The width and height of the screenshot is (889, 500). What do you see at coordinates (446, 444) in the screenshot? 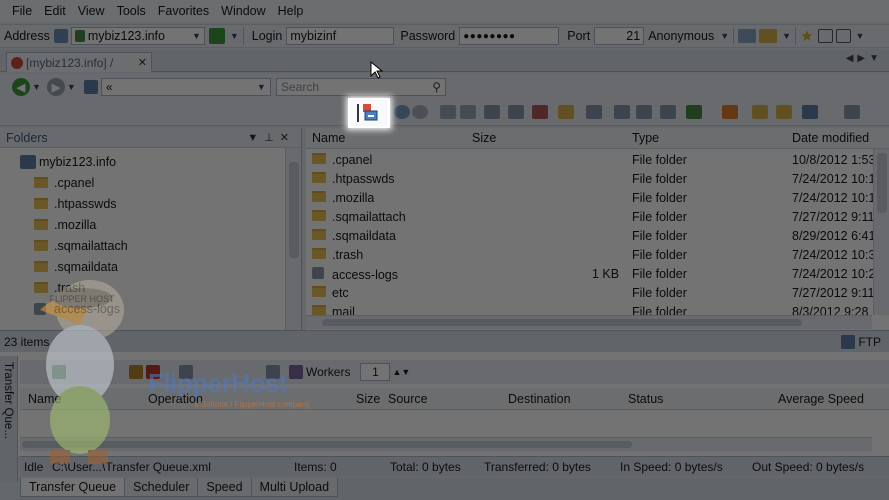
I see `queue-horizontal-scrollbar` at bounding box center [446, 444].